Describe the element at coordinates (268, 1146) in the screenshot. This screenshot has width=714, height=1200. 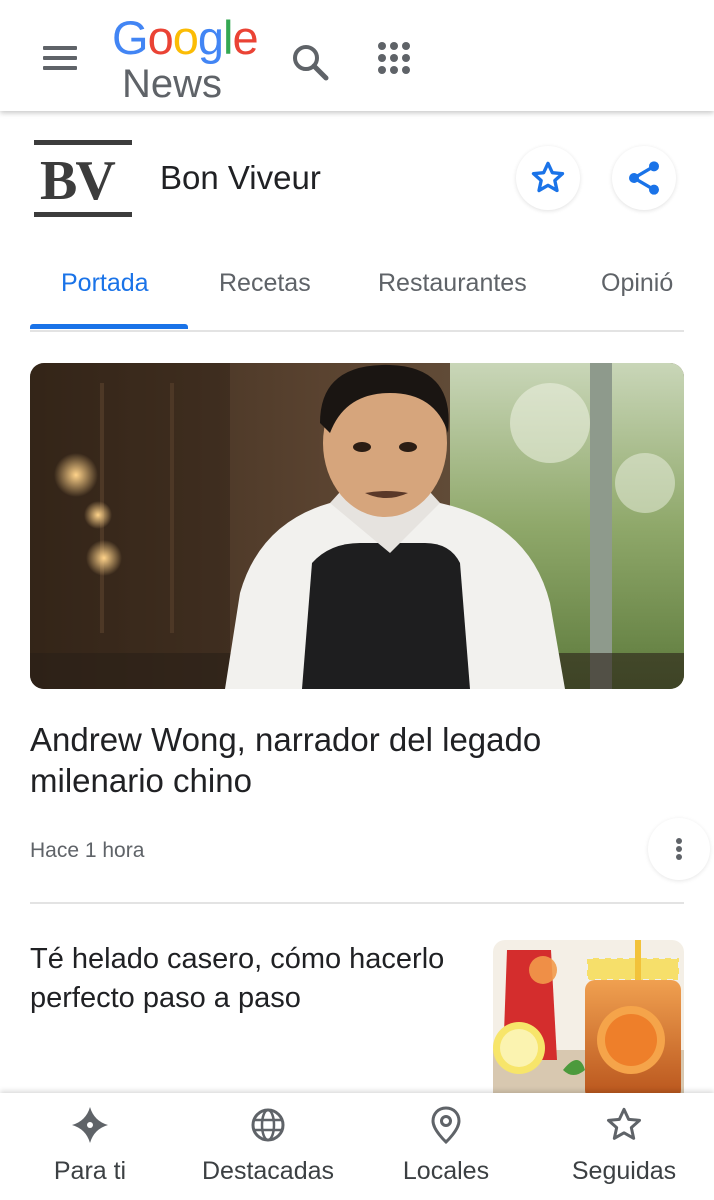
I see `nav-destacadas: Destacadas` at that location.